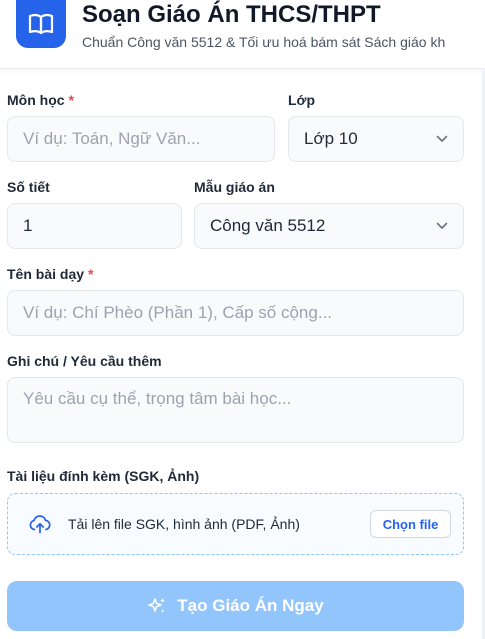  I want to click on create-lesson-plan-label: Tạo Giáo Án Ngay, so click(250, 605).